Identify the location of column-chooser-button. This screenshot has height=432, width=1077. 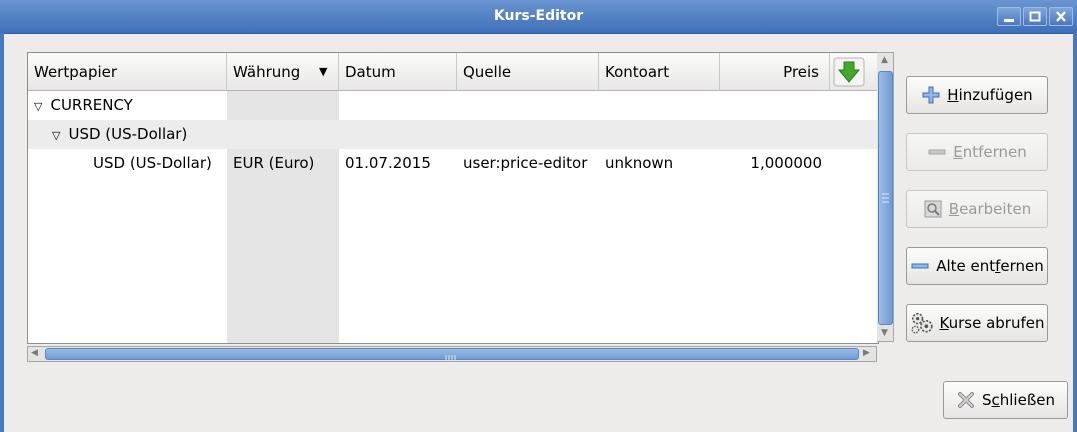
(854, 72).